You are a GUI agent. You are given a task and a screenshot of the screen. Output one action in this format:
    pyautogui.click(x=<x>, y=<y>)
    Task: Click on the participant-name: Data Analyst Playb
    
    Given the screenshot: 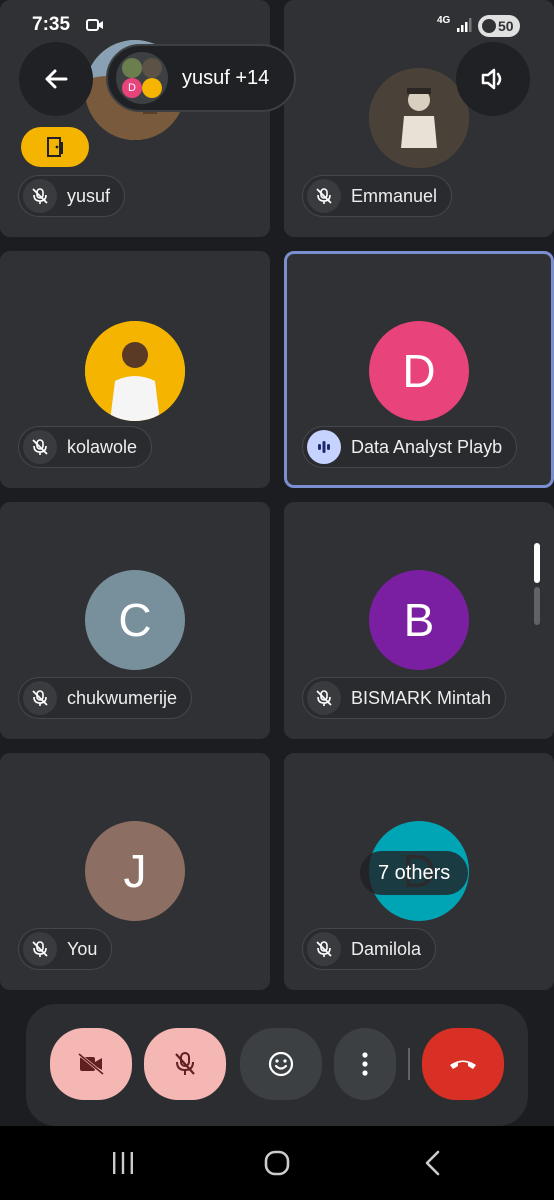 What is the action you would take?
    pyautogui.click(x=427, y=446)
    